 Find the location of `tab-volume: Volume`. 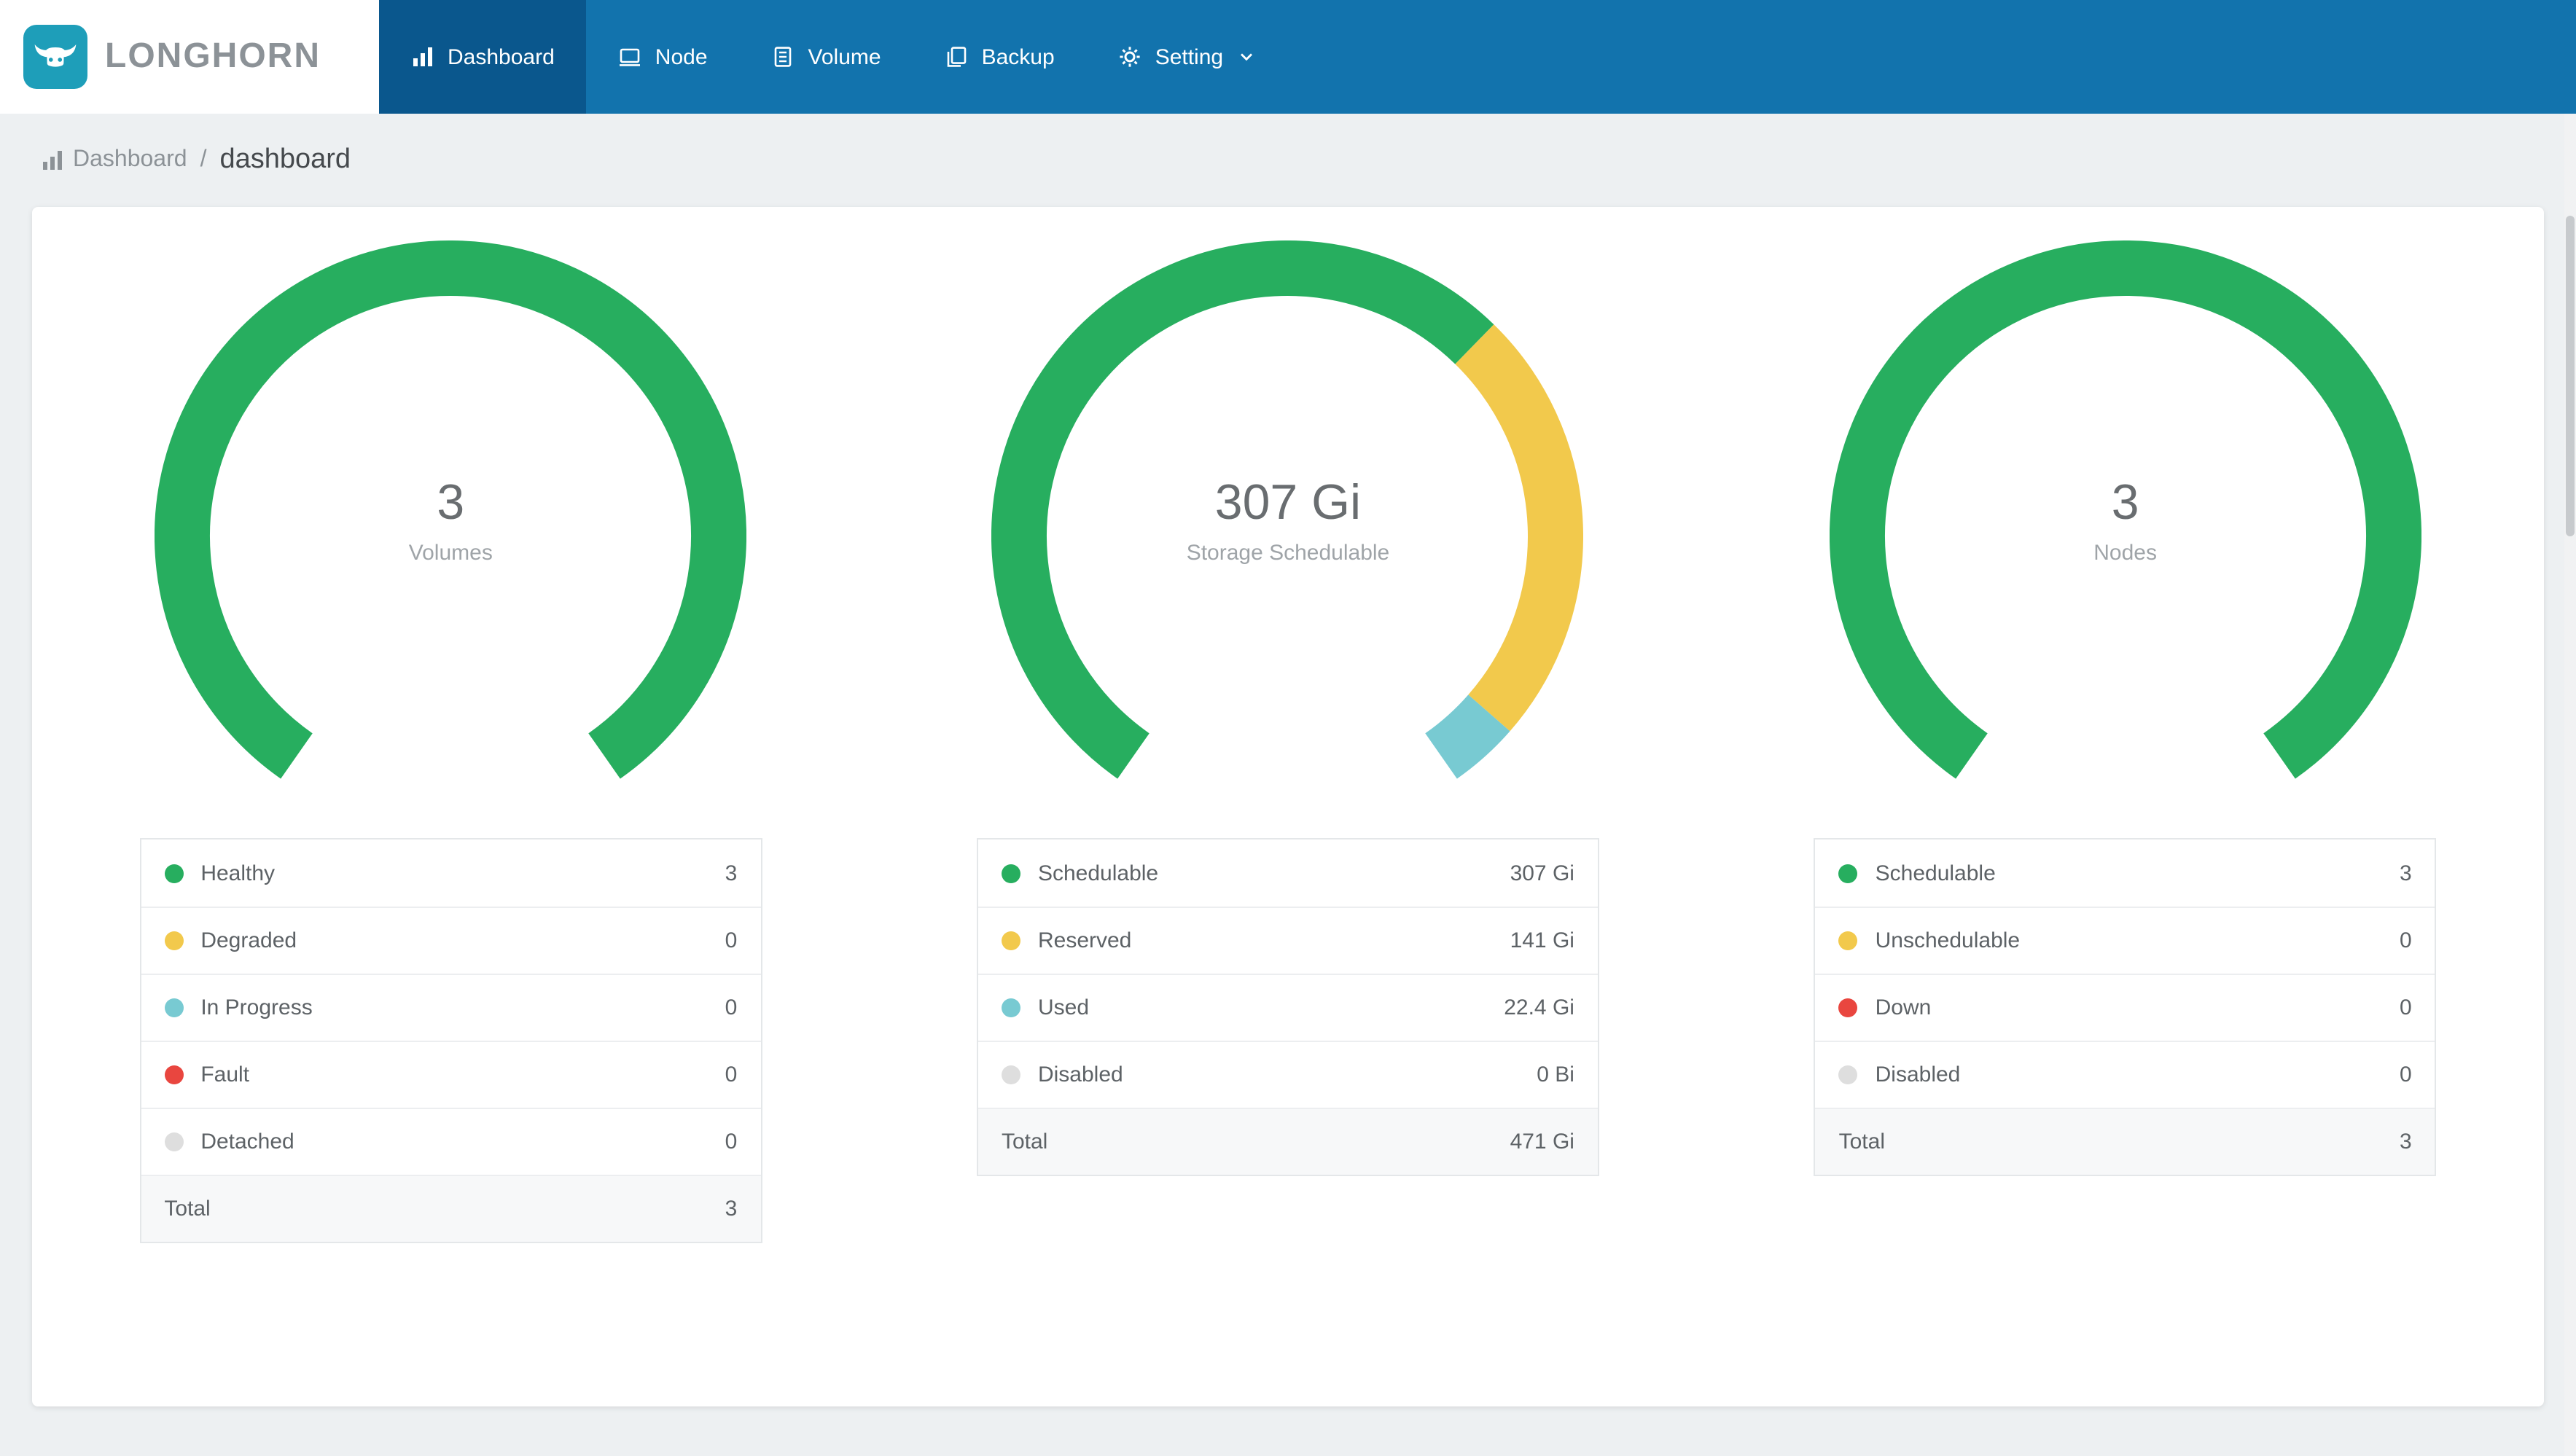

tab-volume: Volume is located at coordinates (826, 57).